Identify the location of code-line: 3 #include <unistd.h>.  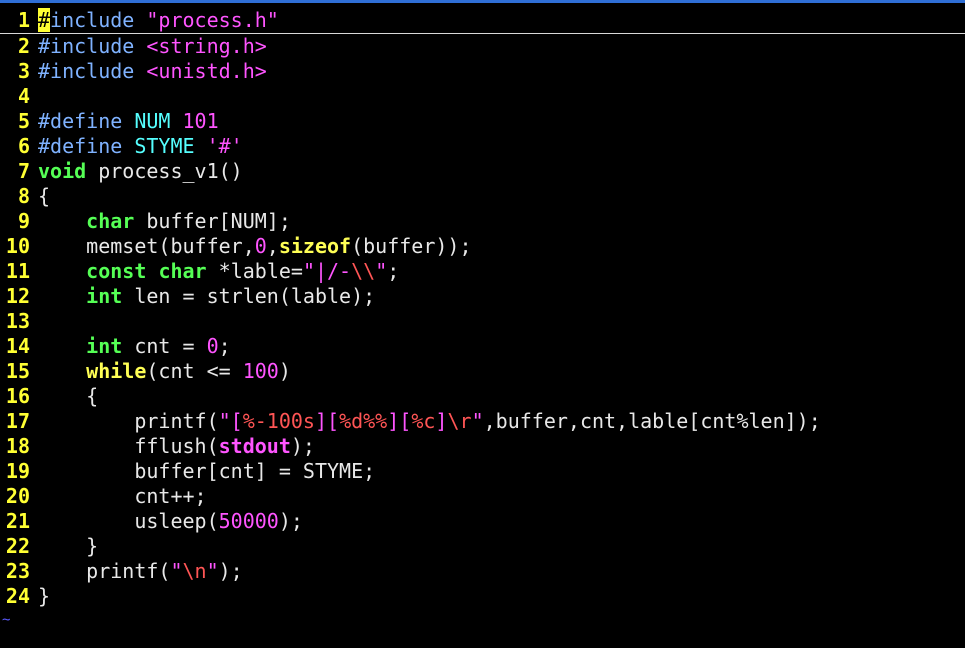
(482, 71).